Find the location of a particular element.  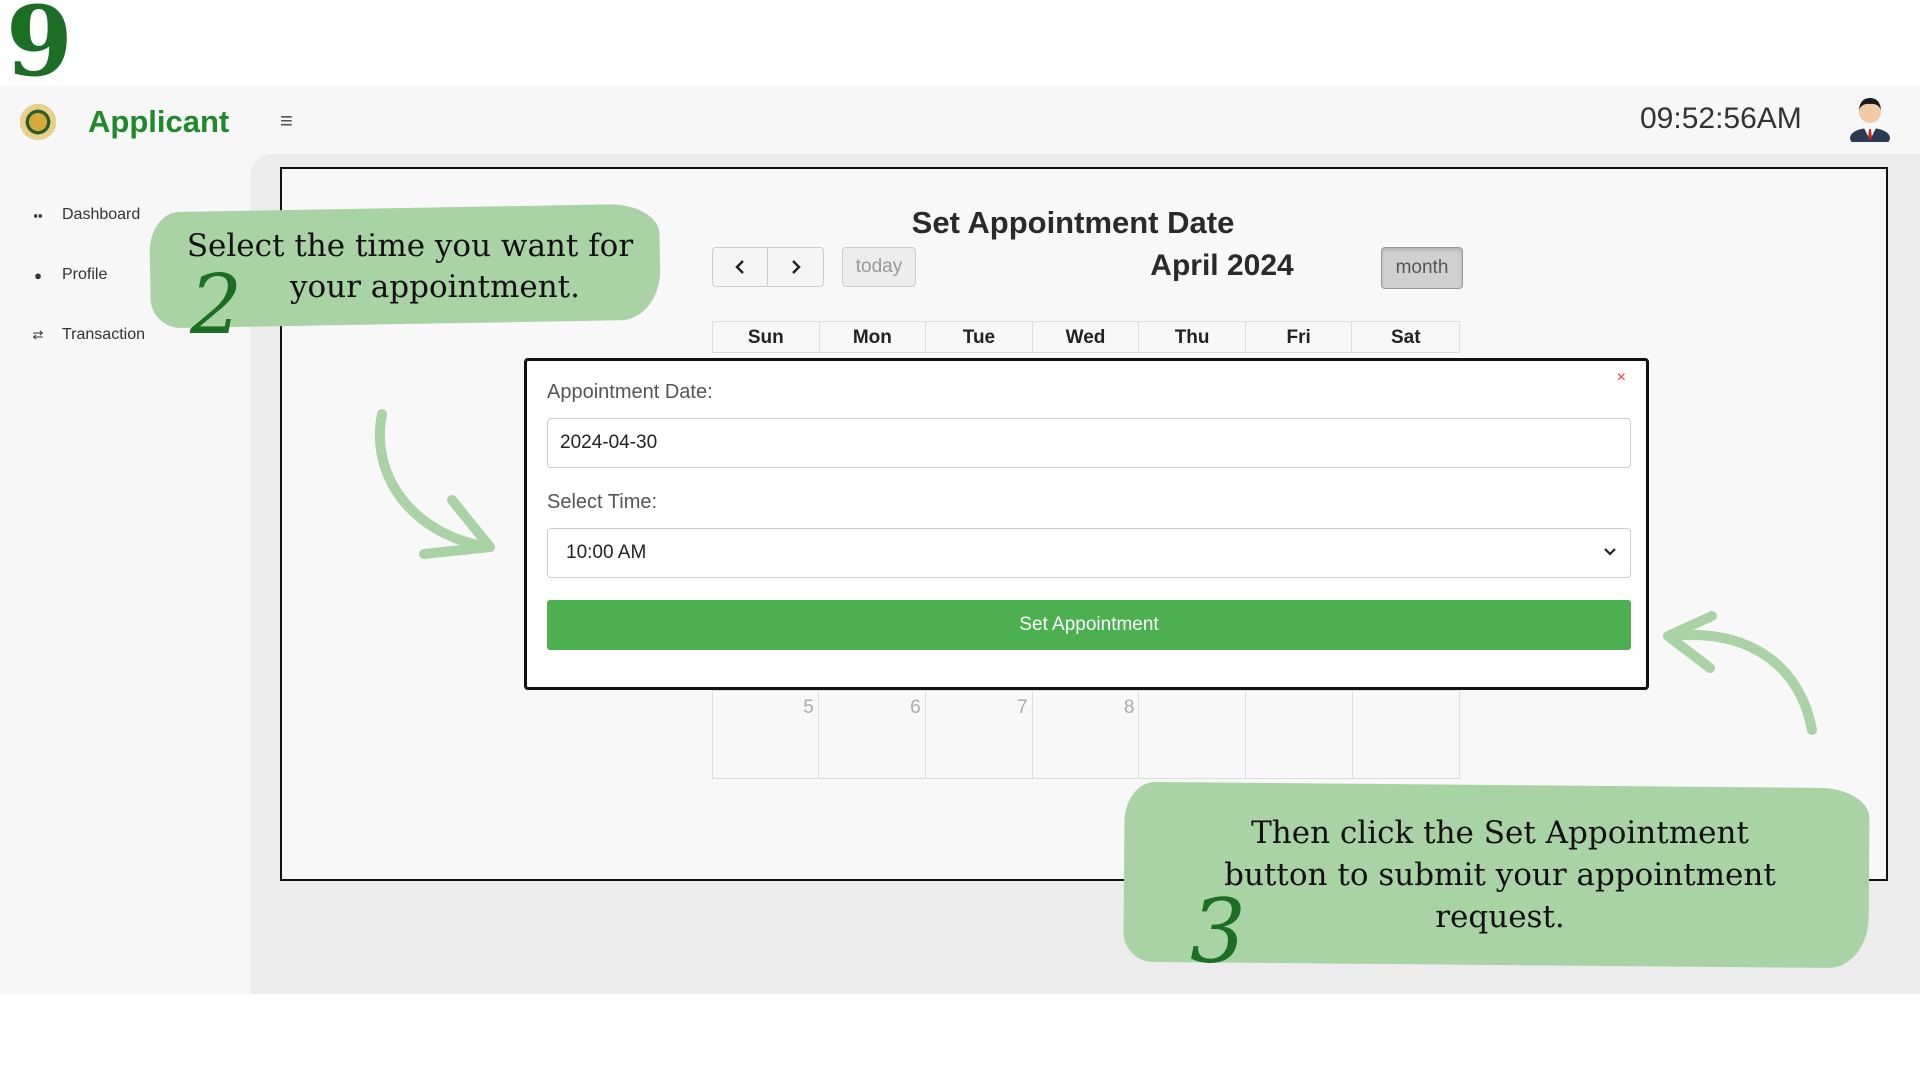

callout-line: button to submit your appointment is located at coordinates (1500, 875).